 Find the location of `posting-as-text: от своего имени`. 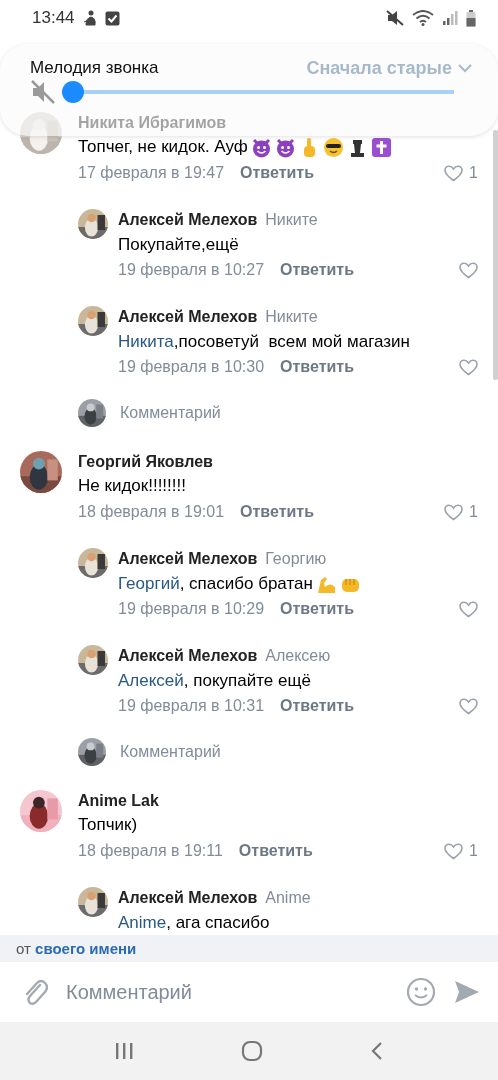

posting-as-text: от своего имени is located at coordinates (76, 948).